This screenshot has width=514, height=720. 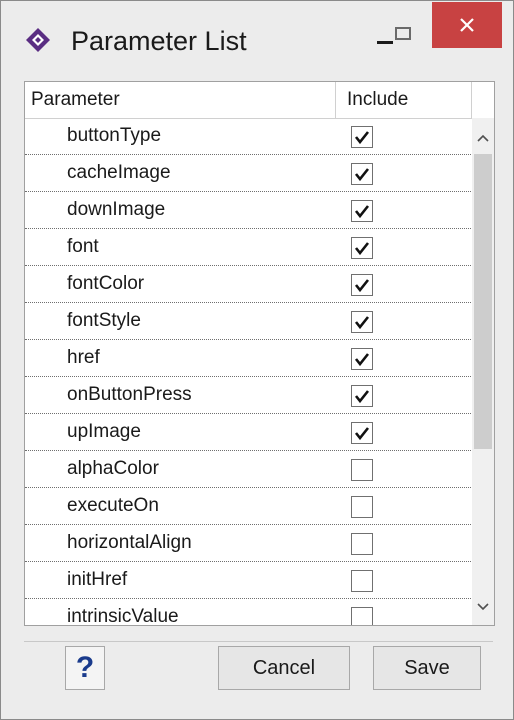 What do you see at coordinates (129, 542) in the screenshot?
I see `parameter-name: horizontalAlign` at bounding box center [129, 542].